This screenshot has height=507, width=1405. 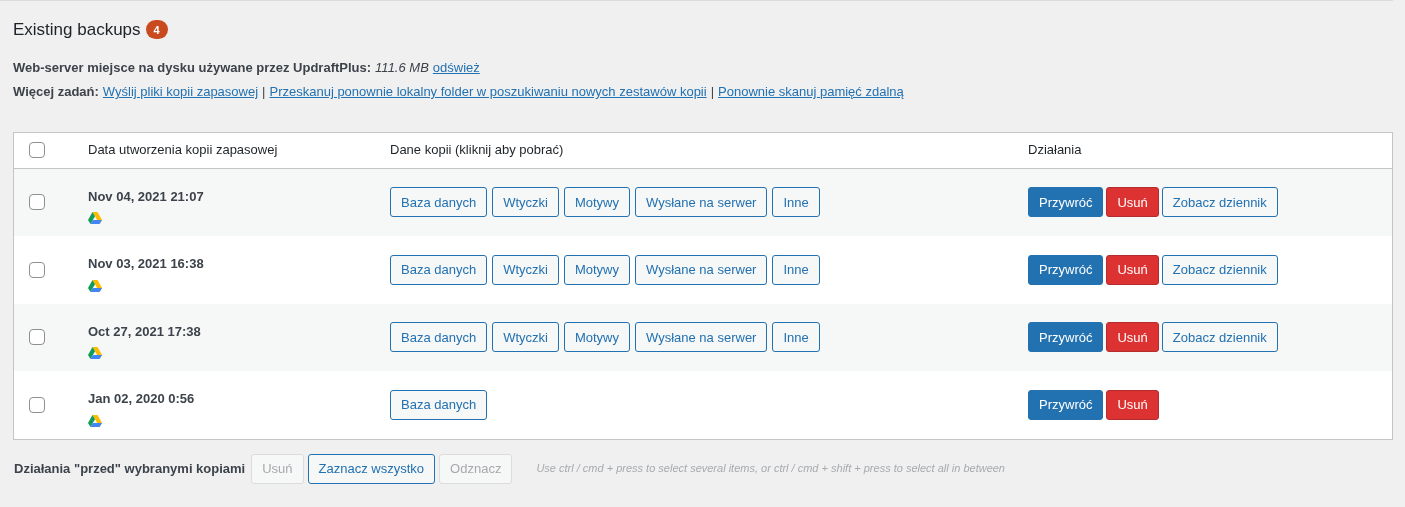 I want to click on backup-date: Nov 04, 2021 21:07, so click(x=146, y=196).